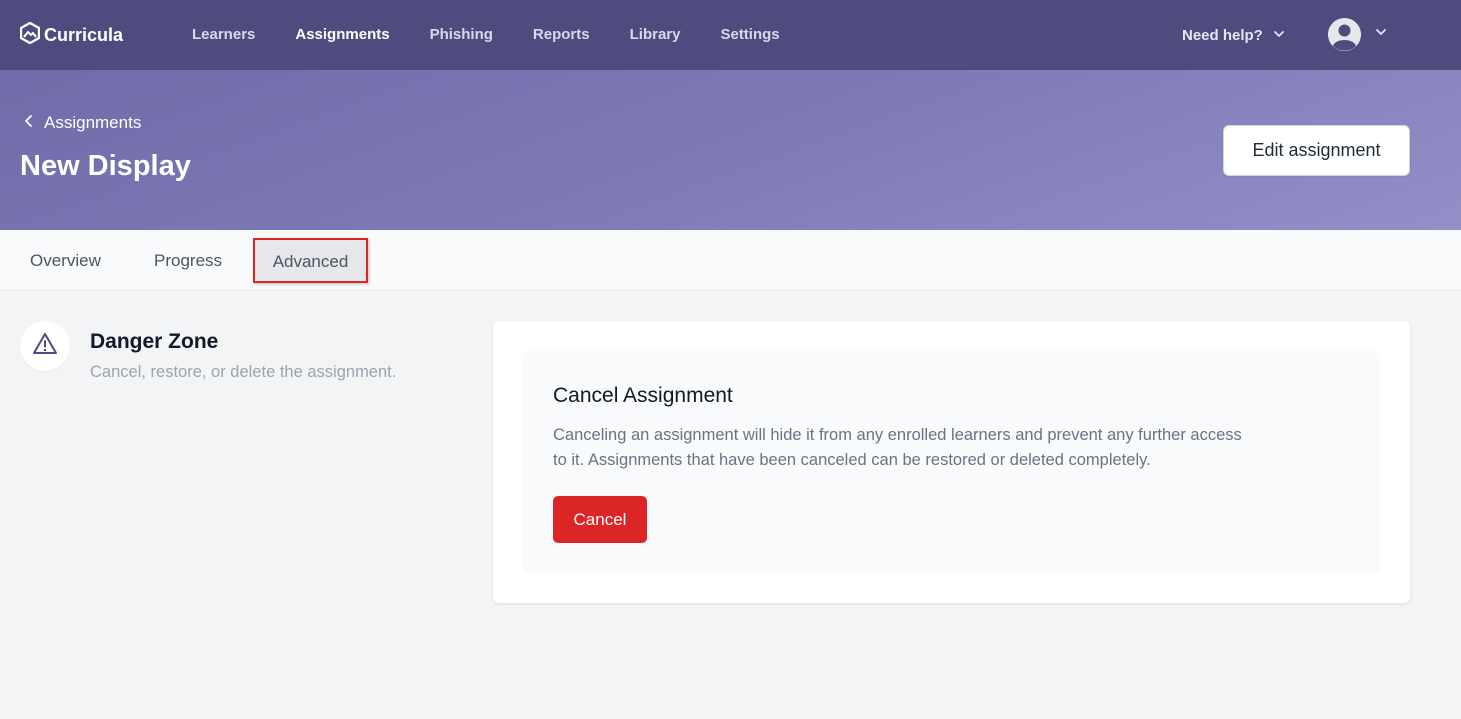  I want to click on curricula-logo-icon, so click(30, 35).